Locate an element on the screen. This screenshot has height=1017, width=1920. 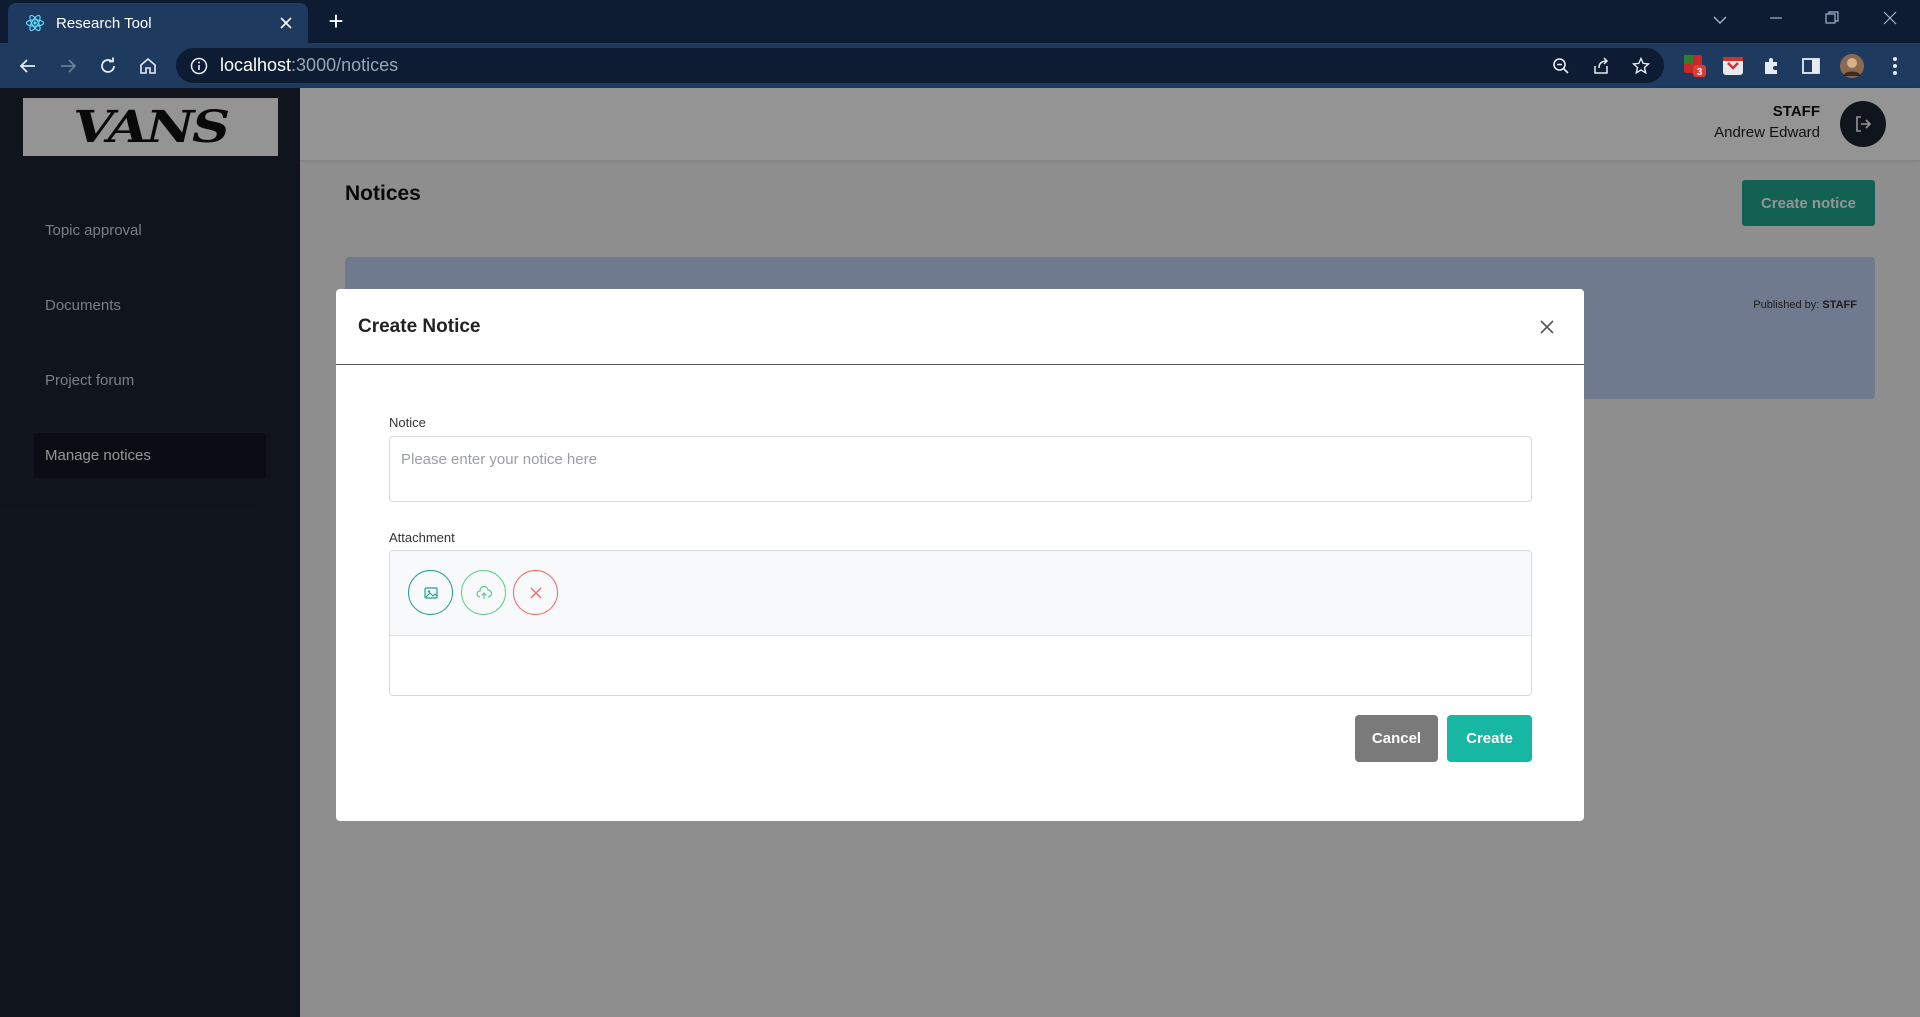
extensions-puzzle-icon is located at coordinates (1772, 66).